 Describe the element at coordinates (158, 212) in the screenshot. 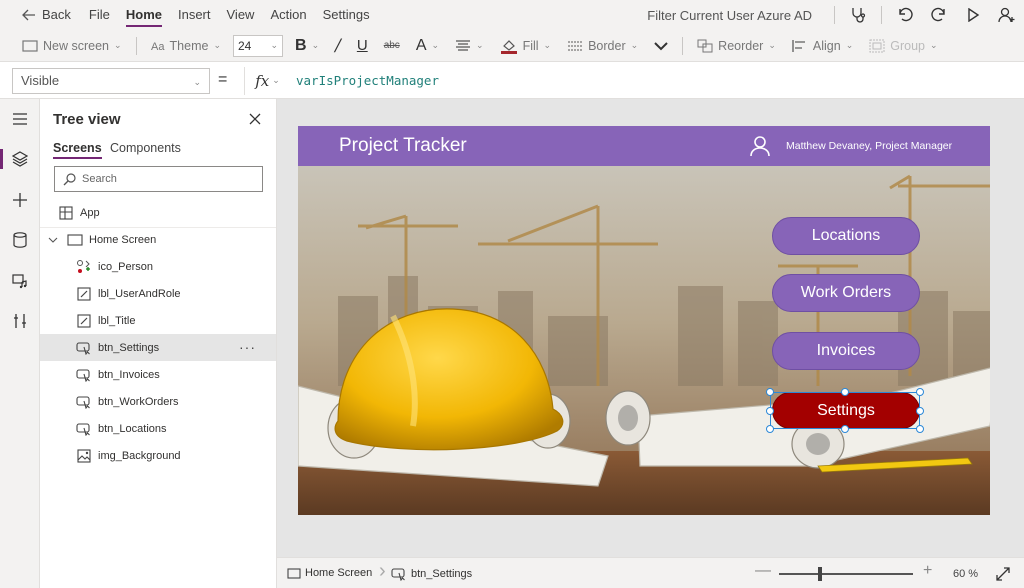

I see `tree-item-app: App` at that location.